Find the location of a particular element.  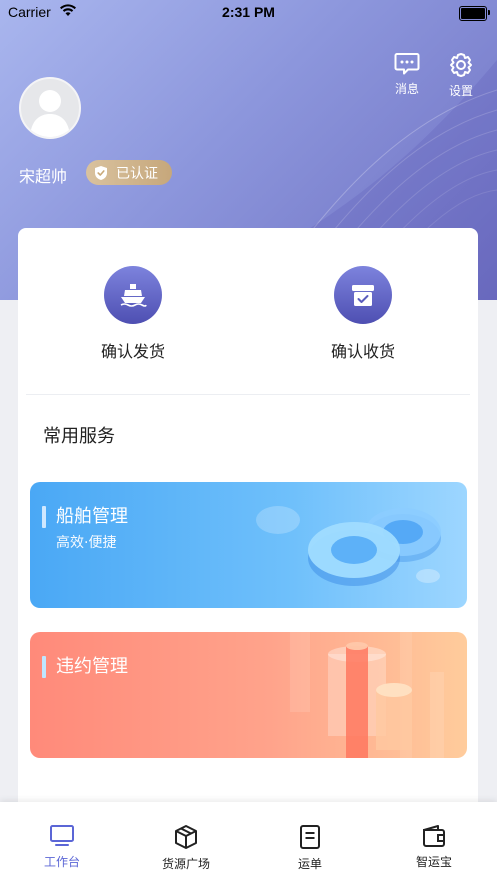

verified-badge: 已认证 is located at coordinates (129, 172).